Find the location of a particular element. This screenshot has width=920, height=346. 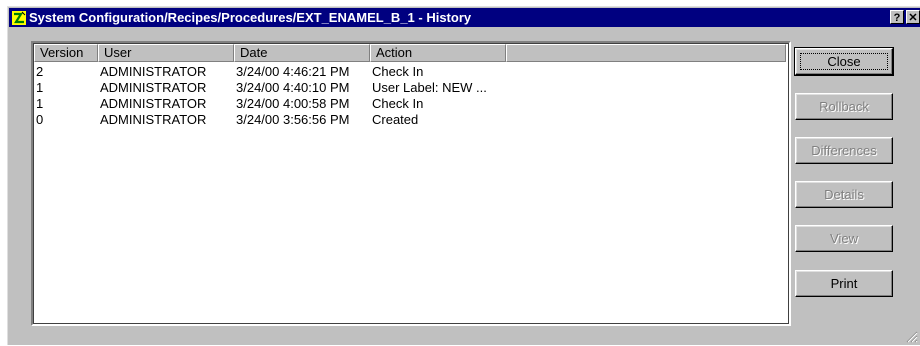

cell-version: 2 is located at coordinates (40, 71).